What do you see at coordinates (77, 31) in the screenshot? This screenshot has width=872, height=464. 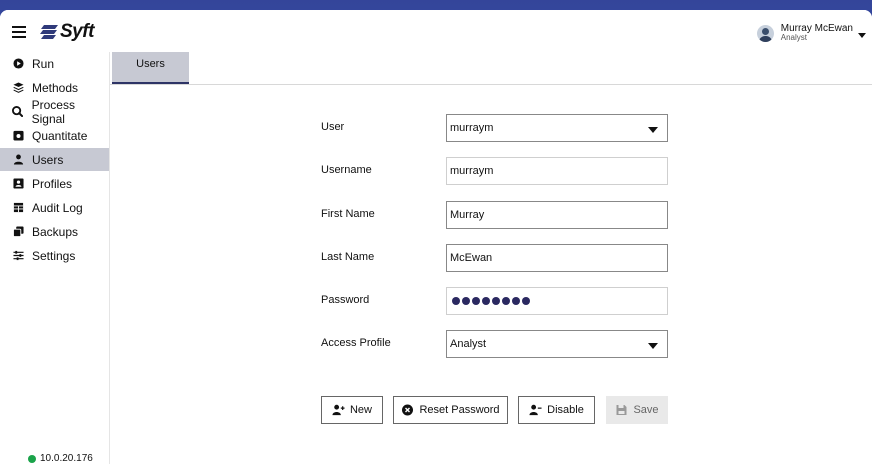 I see `logo-text: Syft` at bounding box center [77, 31].